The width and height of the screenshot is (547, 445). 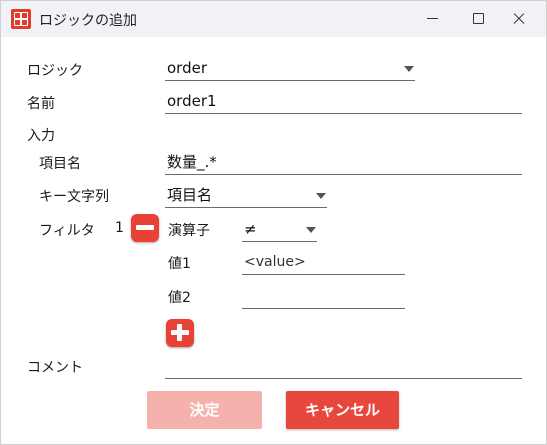 What do you see at coordinates (74, 197) in the screenshot?
I see `key-string-label: キー文字列` at bounding box center [74, 197].